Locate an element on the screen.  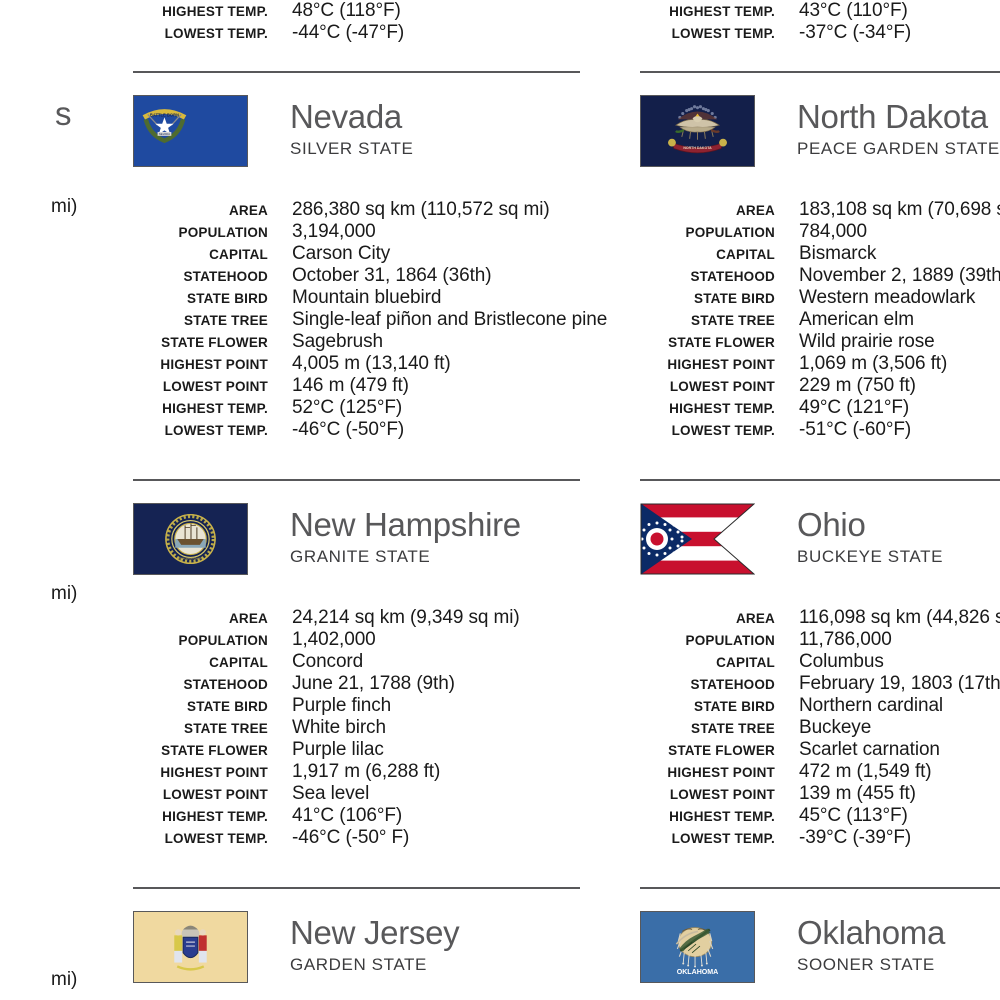
table-row: STATE FLOWER Sagebrush is located at coordinates (370, 342).